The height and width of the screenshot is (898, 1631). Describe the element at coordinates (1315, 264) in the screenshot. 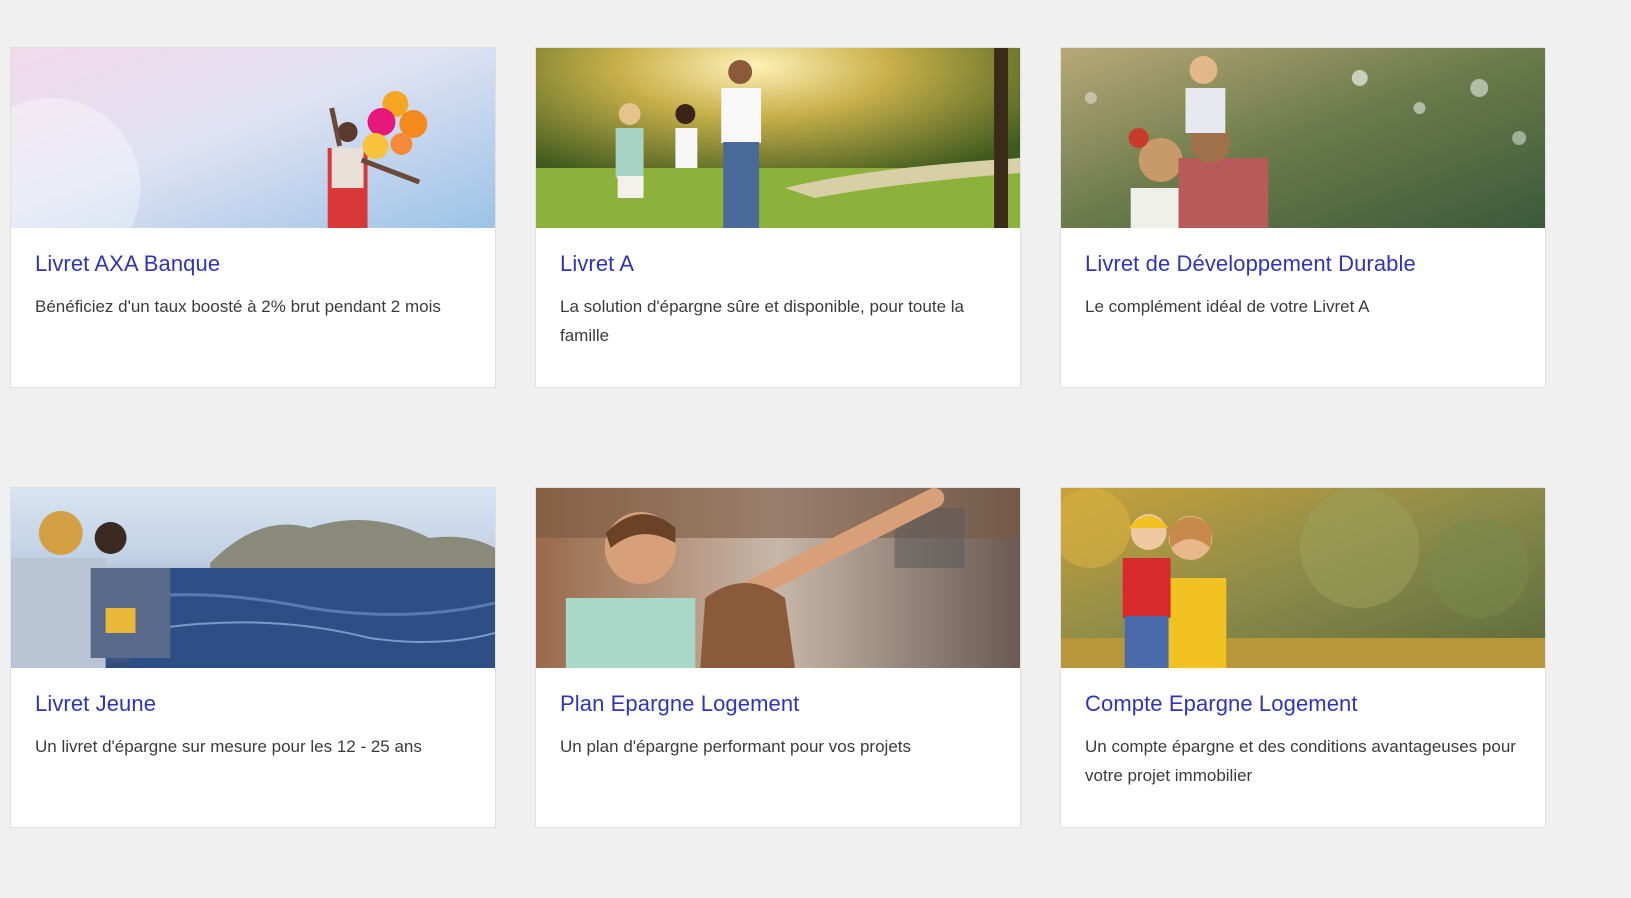

I see `card-title: Livret de Développement Durable` at that location.